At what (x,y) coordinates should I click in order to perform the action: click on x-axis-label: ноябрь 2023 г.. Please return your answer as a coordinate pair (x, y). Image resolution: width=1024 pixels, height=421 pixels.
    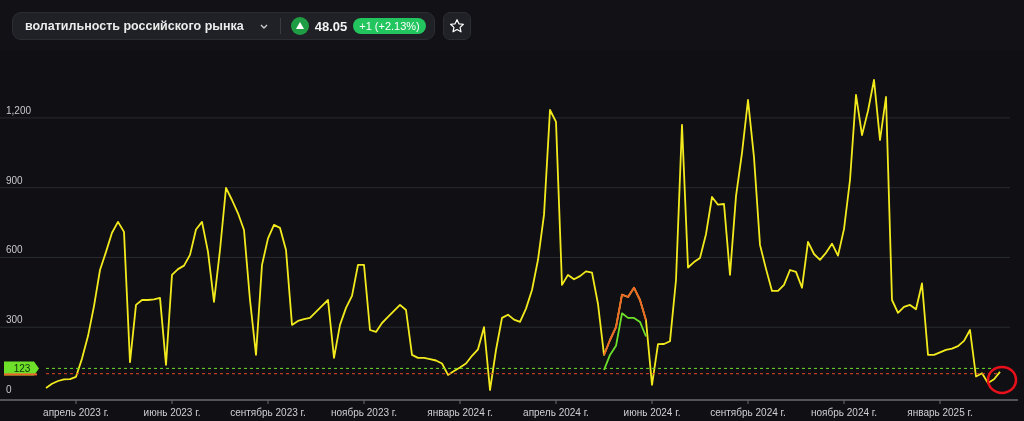
    Looking at the image, I should click on (364, 412).